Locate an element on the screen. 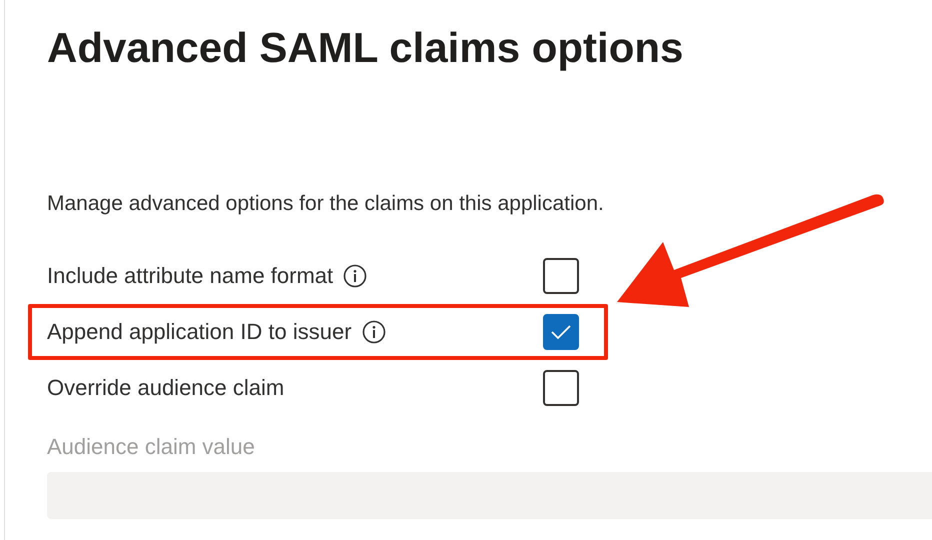 This screenshot has width=932, height=540. description-text: Manage advanced options for the claims on this application. is located at coordinates (326, 204).